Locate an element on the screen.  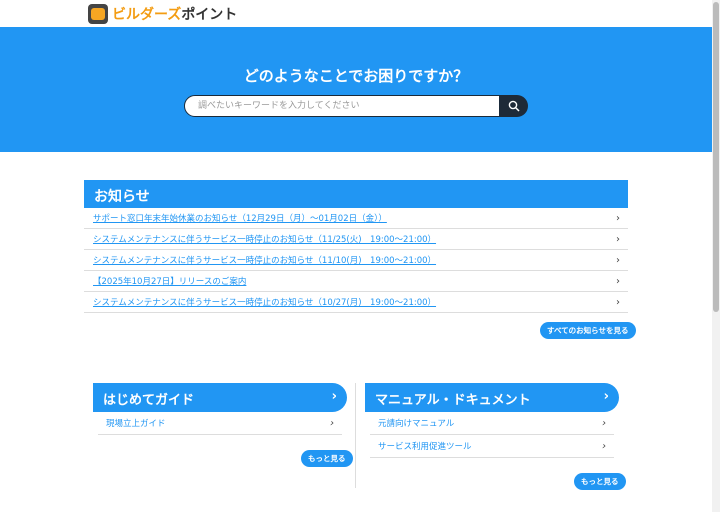
logo-text-2: ポイント is located at coordinates (209, 15).